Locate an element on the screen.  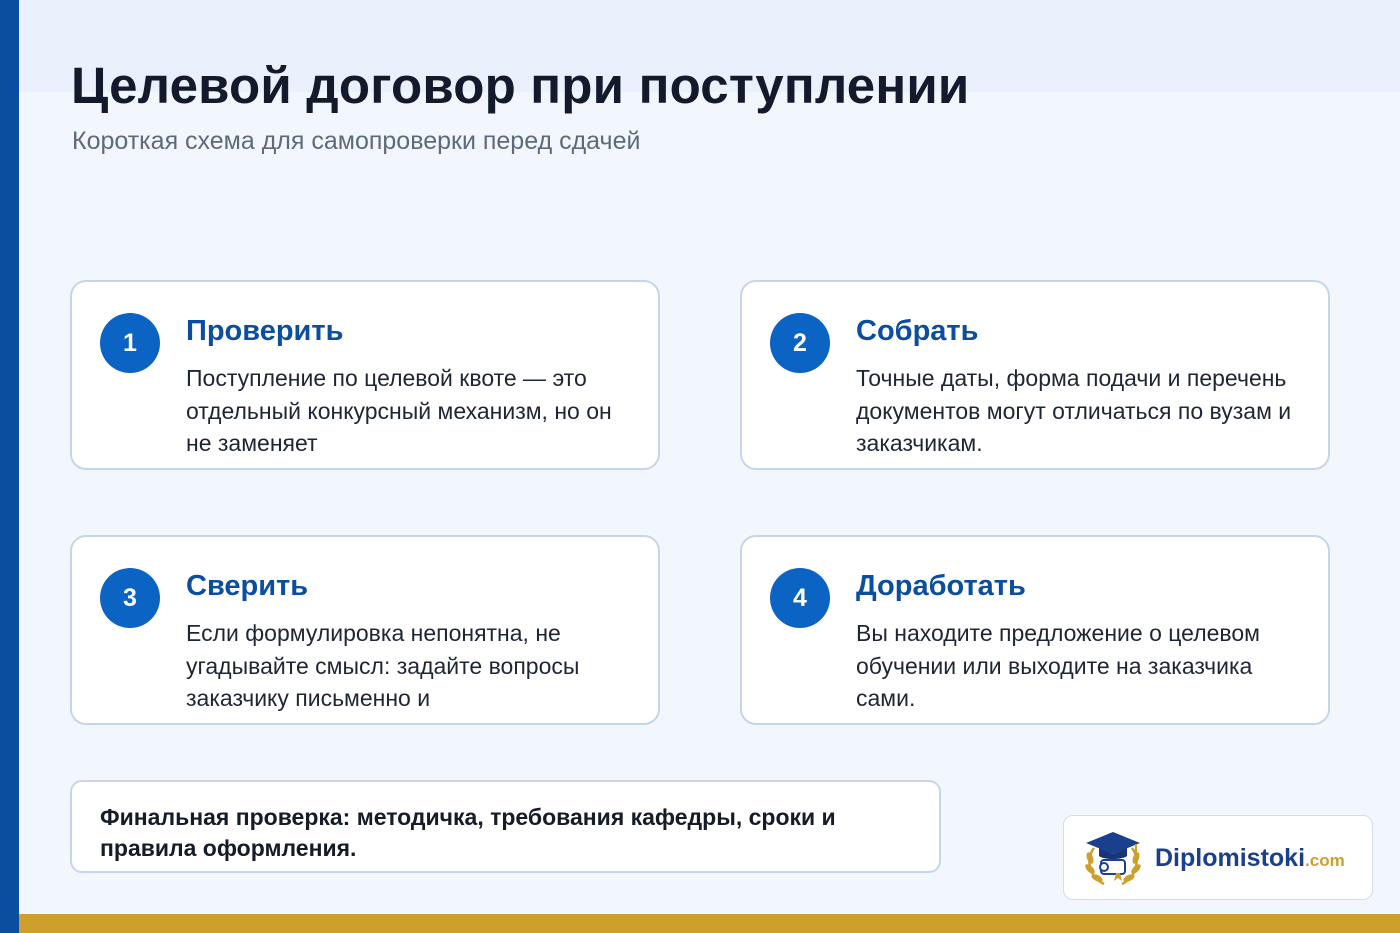
brand-logo: Diplomistoki.com is located at coordinates (1218, 857).